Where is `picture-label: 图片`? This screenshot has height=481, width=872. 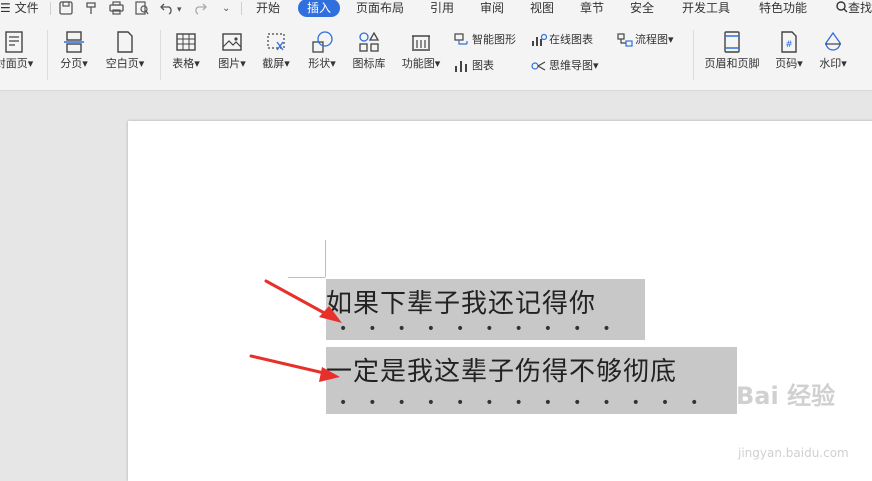 picture-label: 图片 is located at coordinates (229, 63).